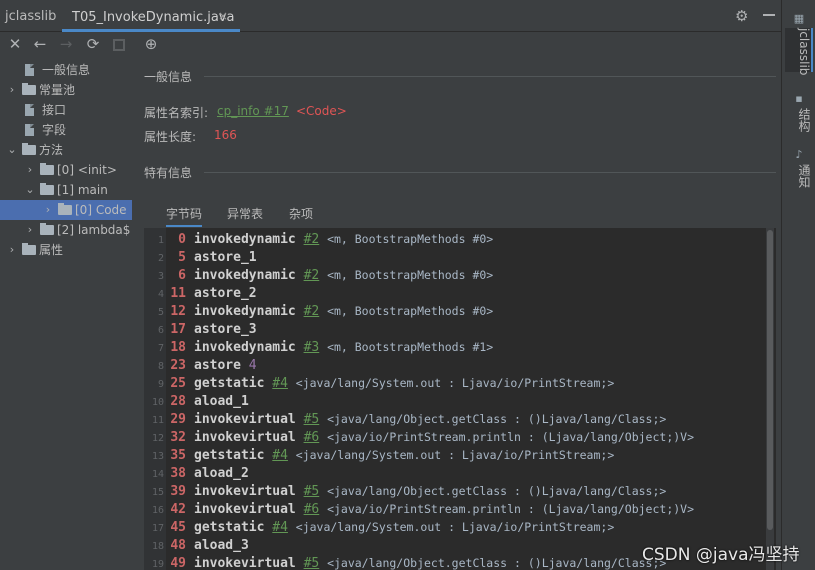 This screenshot has height=570, width=815. I want to click on bytecode-offset: 29, so click(178, 419).